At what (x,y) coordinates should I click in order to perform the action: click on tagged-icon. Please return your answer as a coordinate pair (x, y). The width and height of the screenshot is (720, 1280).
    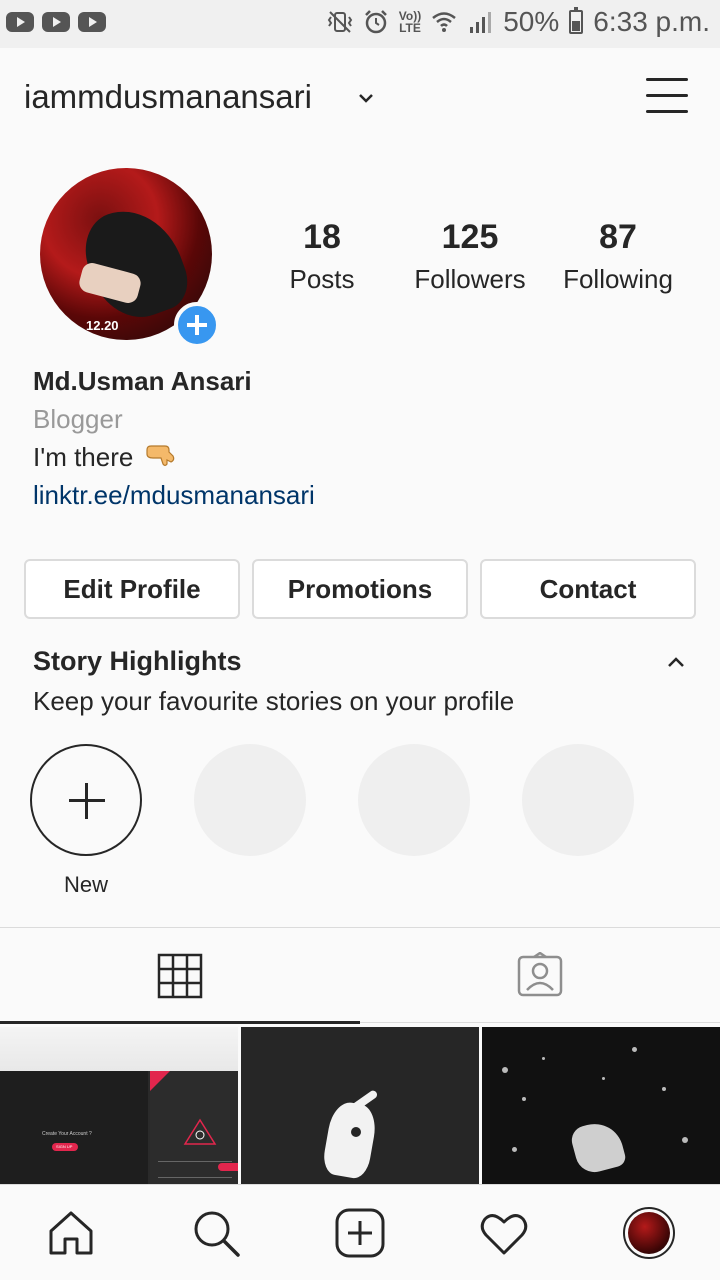
    Looking at the image, I should click on (540, 974).